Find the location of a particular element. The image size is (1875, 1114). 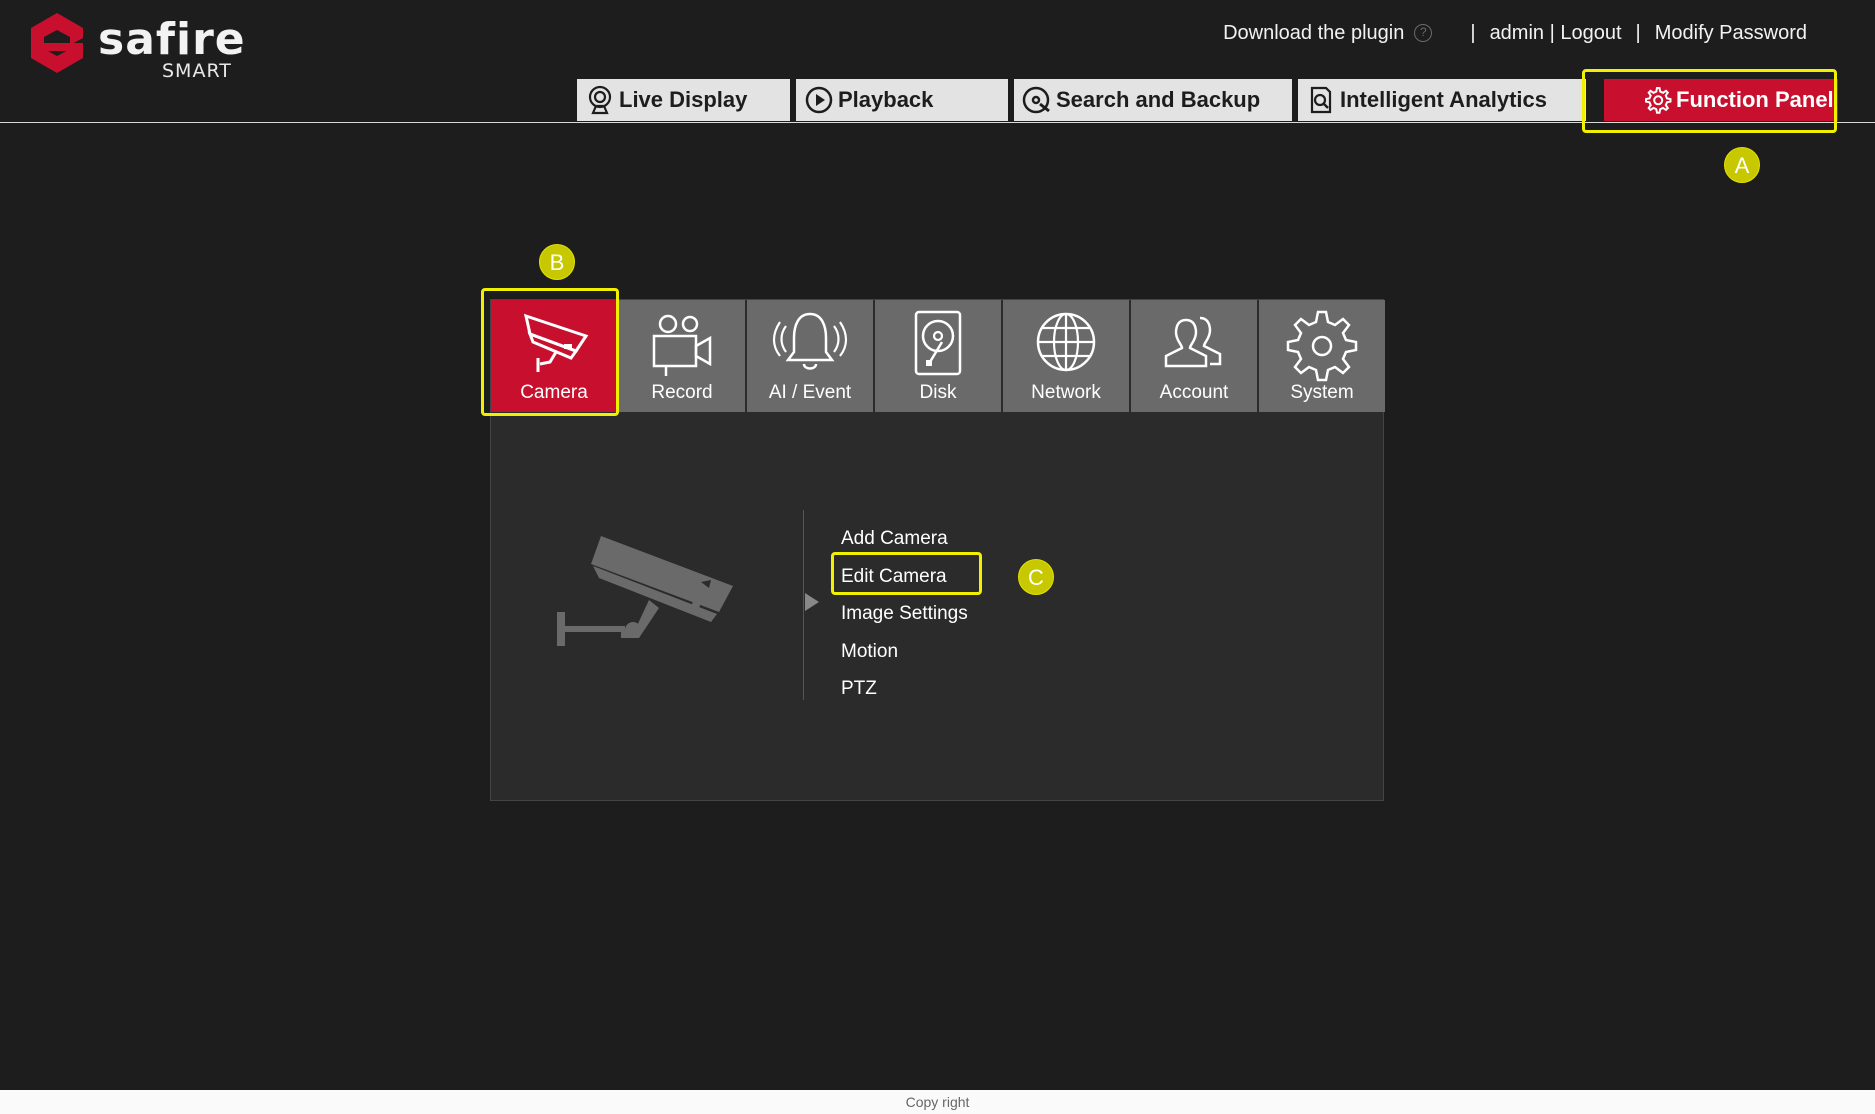

tile-label: AI / Event is located at coordinates (810, 392).